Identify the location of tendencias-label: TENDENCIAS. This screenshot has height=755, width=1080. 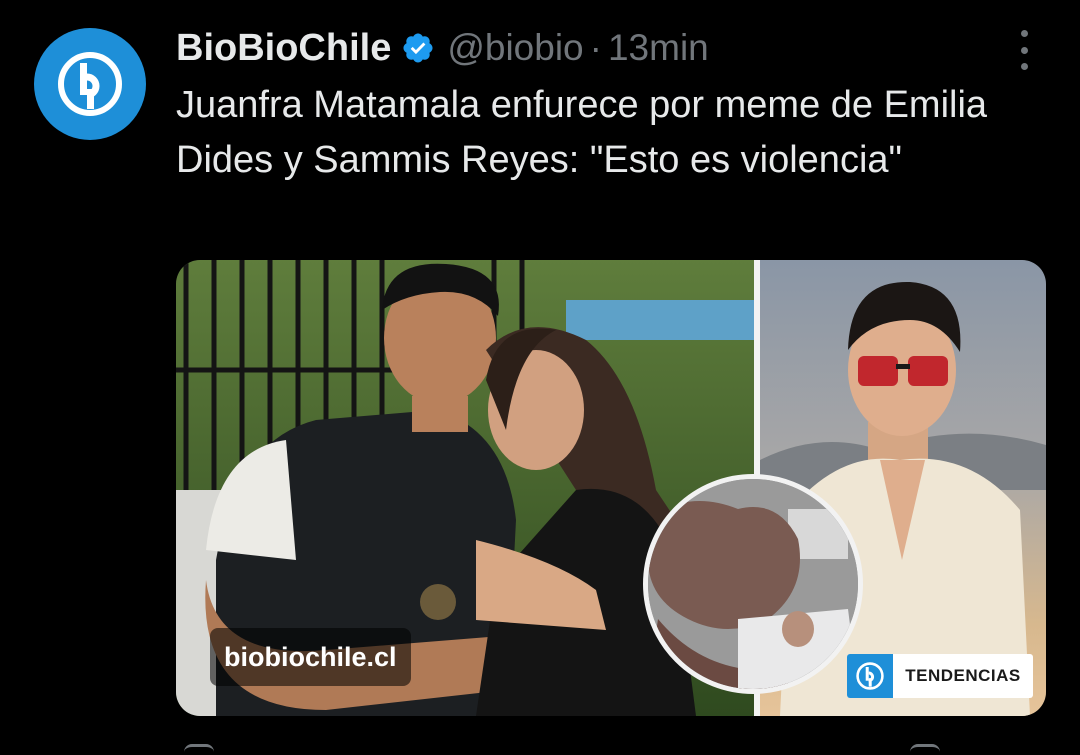
(963, 675).